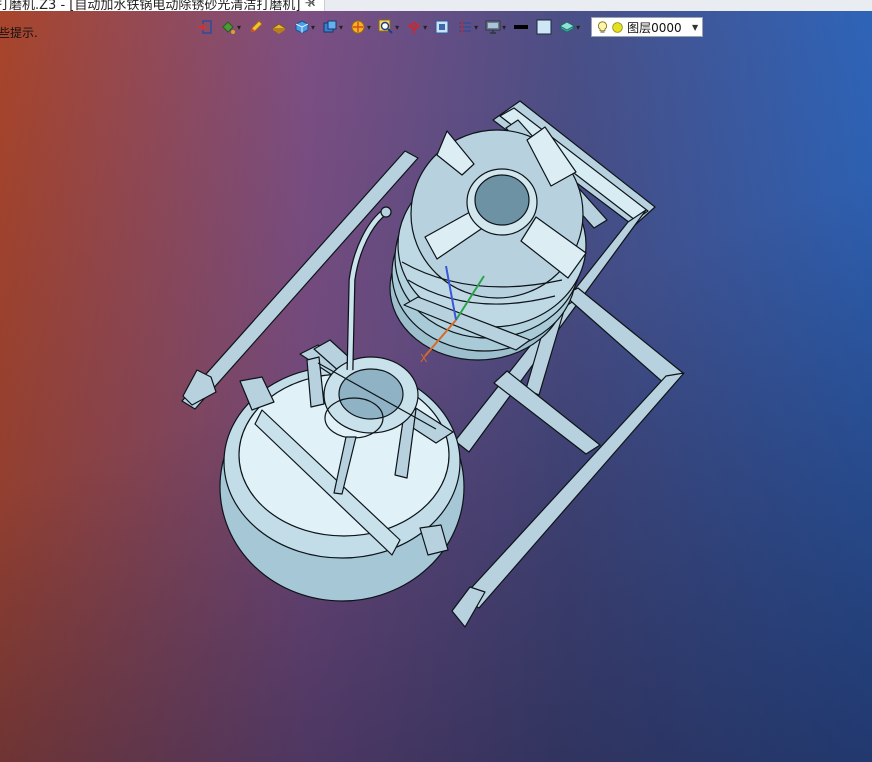 The image size is (872, 762). Describe the element at coordinates (493, 27) in the screenshot. I see `display-icon` at that location.